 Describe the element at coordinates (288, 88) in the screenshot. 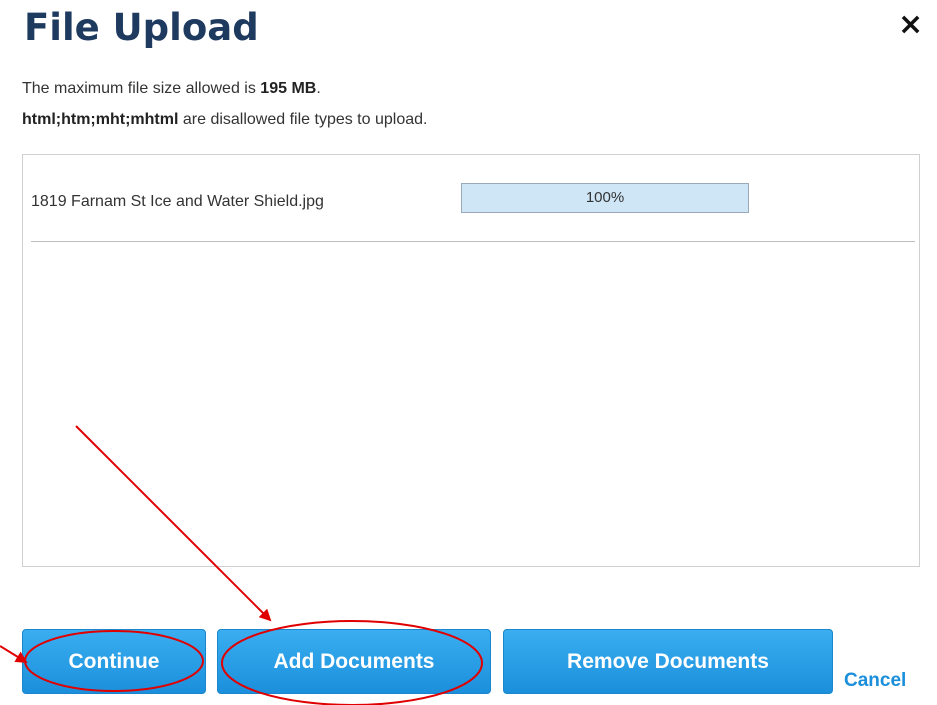

I see `max-size-value: 195 MB` at that location.